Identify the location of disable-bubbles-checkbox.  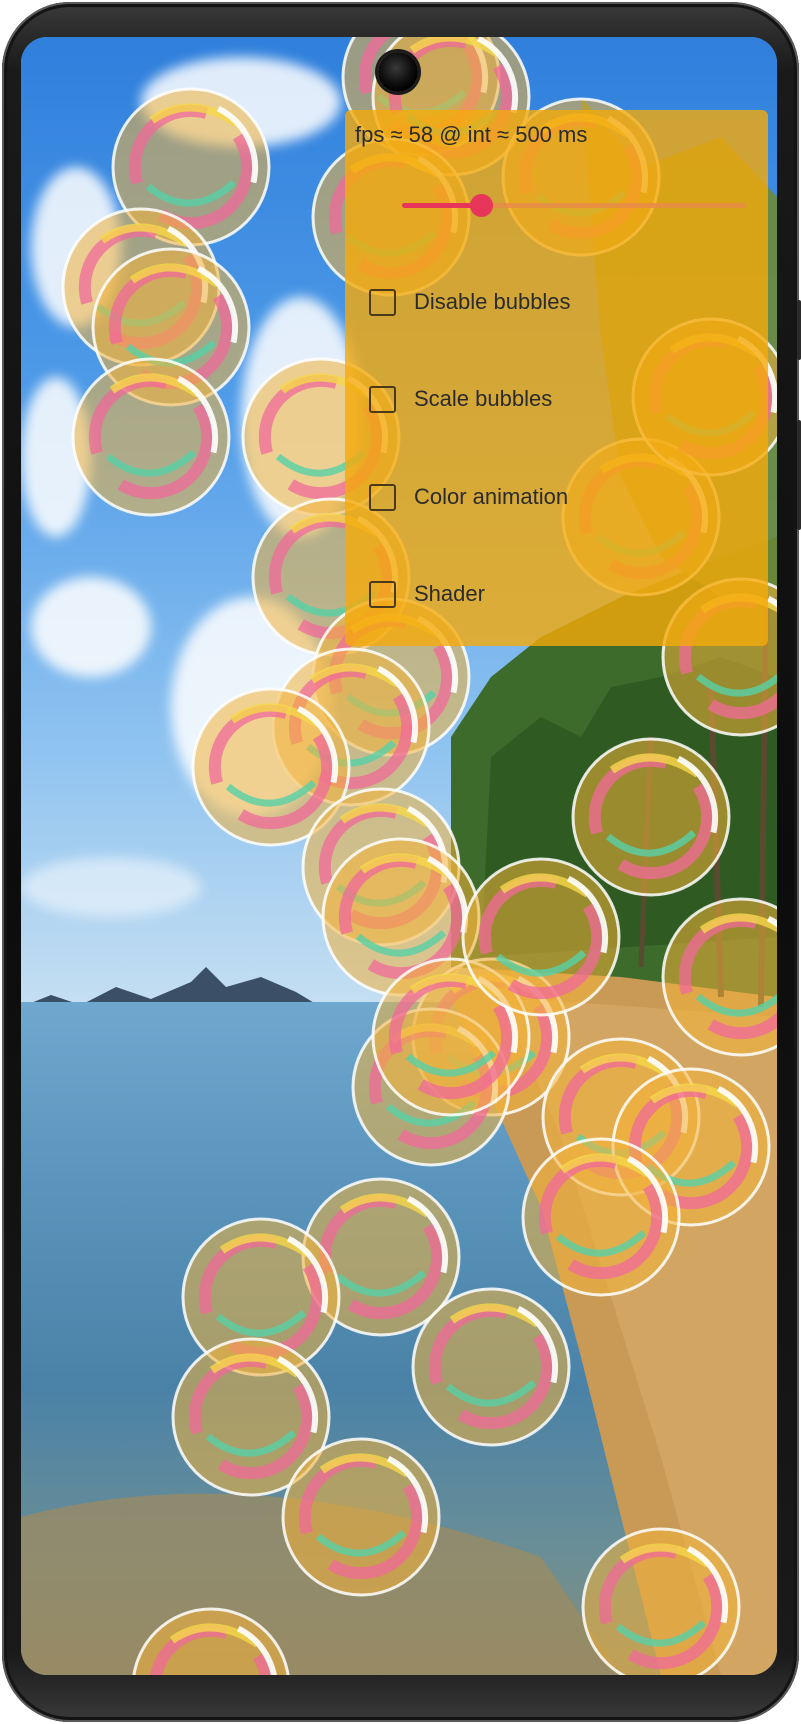
(382, 302).